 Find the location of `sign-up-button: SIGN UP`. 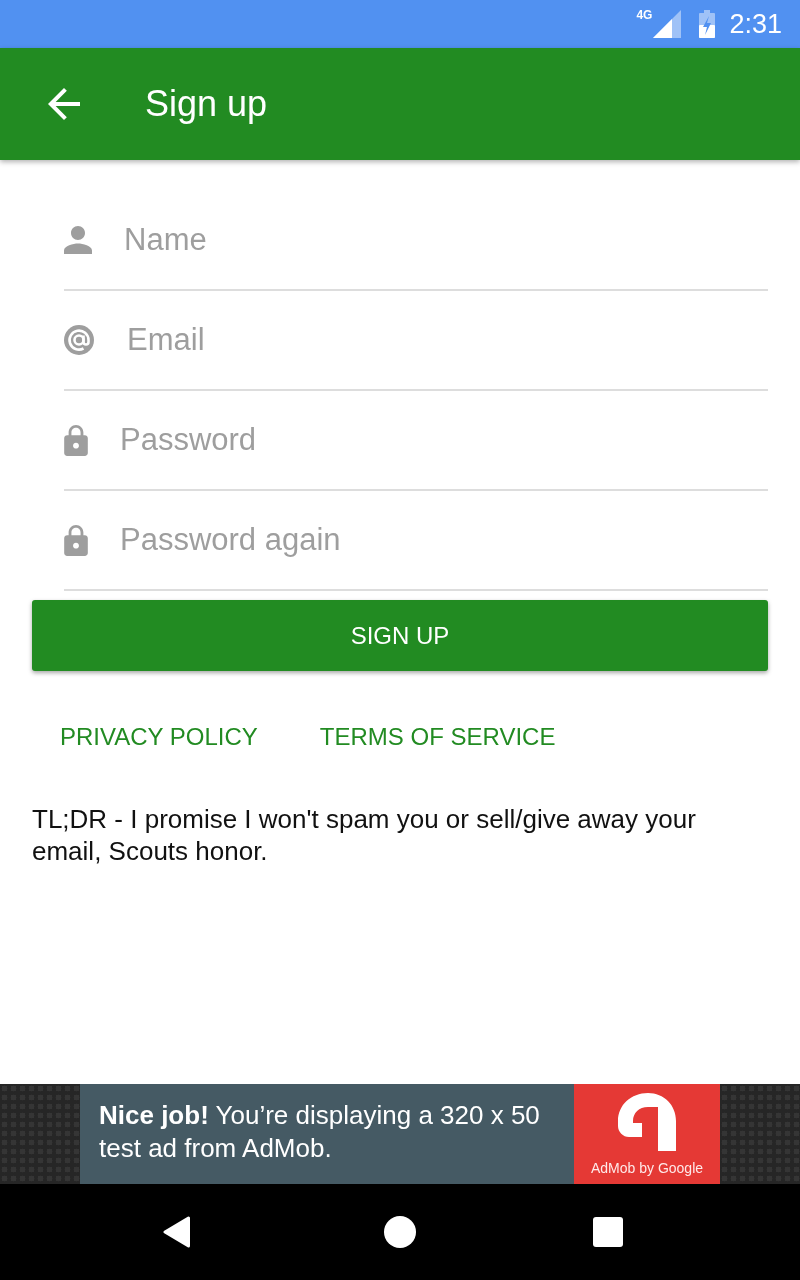

sign-up-button: SIGN UP is located at coordinates (400, 635).